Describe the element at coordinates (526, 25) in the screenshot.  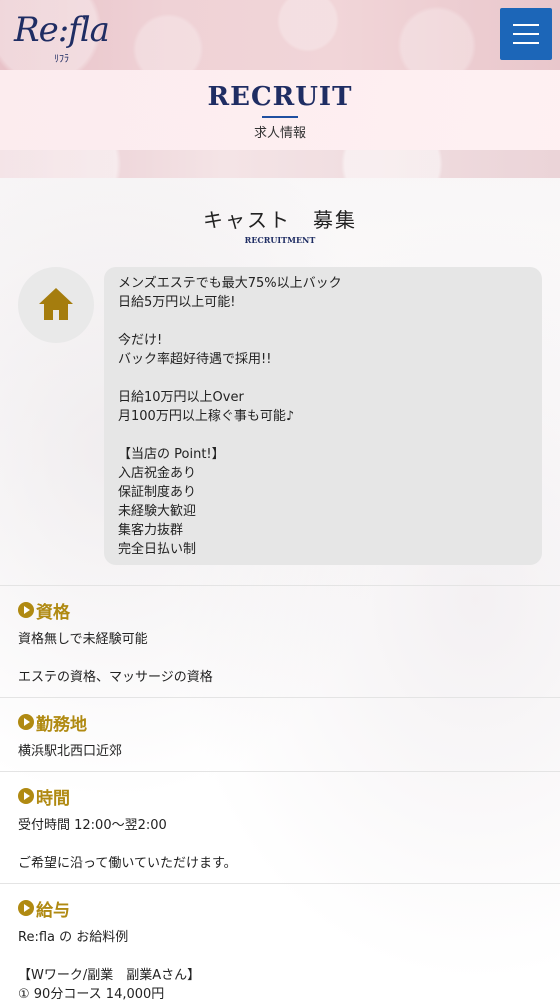
I see `hamburger-menu-icon` at that location.